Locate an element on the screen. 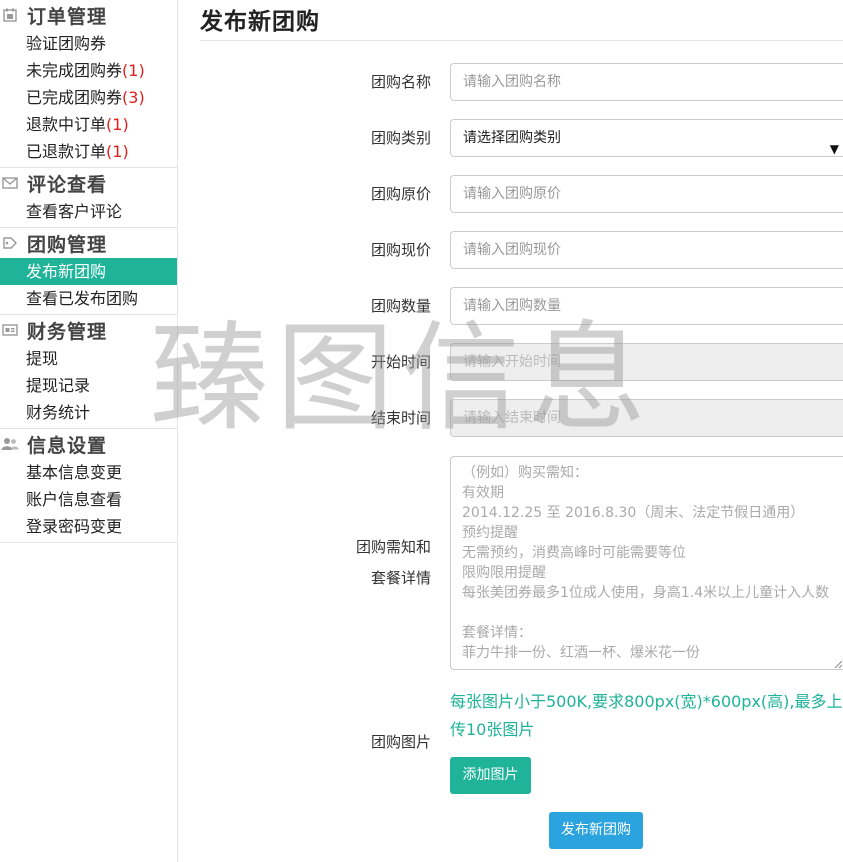 The image size is (843, 862). sidebar-item: 基本信息变更 is located at coordinates (88, 472).